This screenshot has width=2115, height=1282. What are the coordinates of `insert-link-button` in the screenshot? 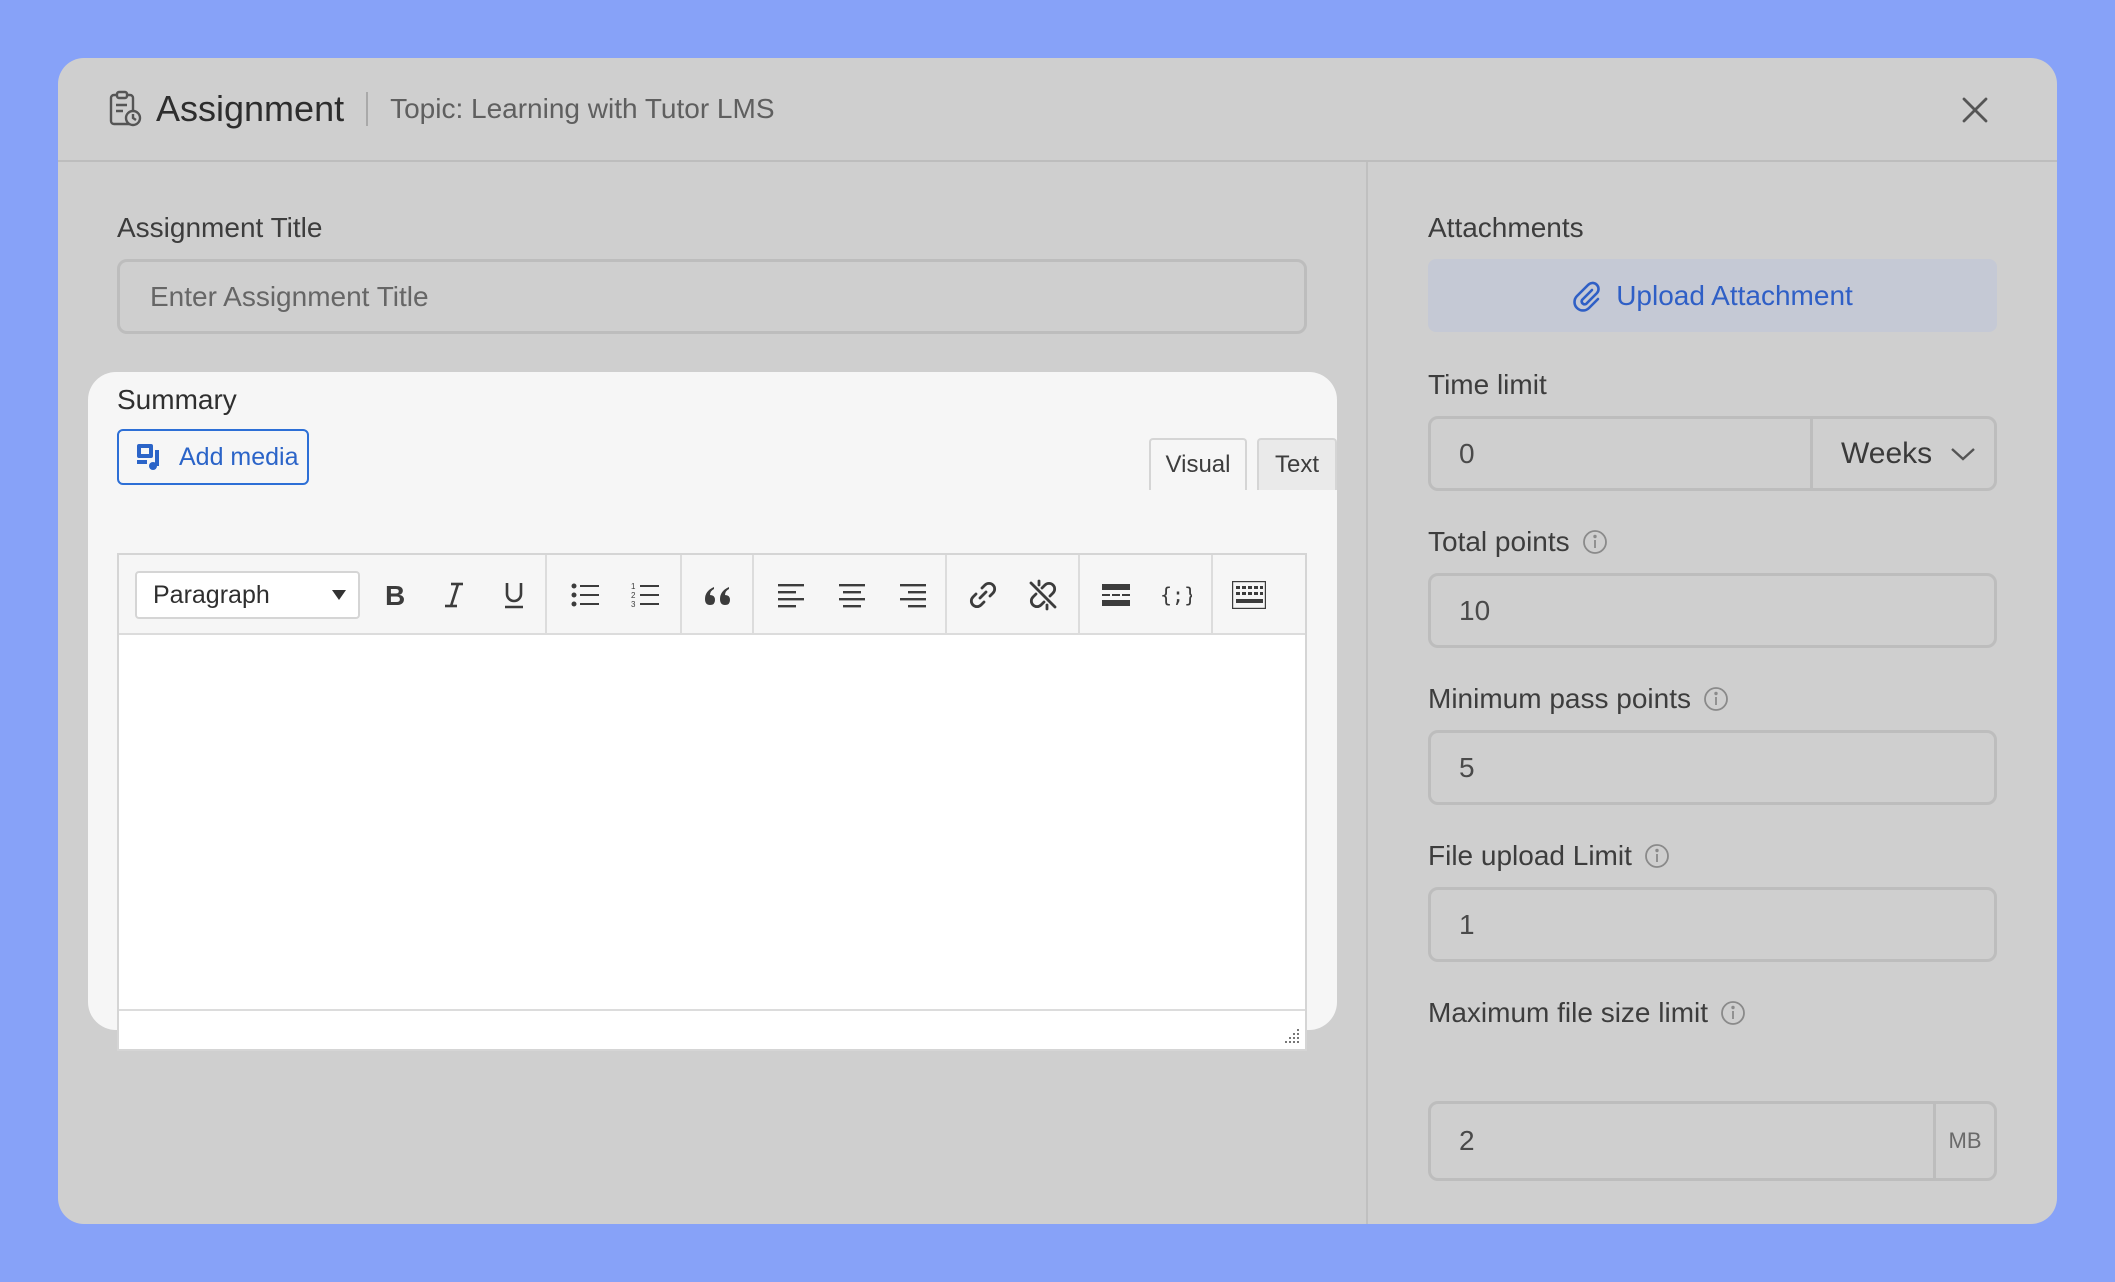 It's located at (983, 595).